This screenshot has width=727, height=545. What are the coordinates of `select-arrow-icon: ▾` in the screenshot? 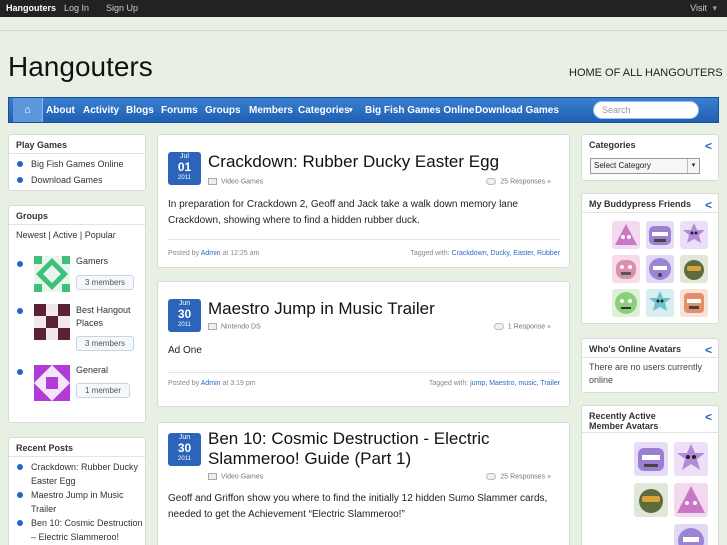 It's located at (693, 166).